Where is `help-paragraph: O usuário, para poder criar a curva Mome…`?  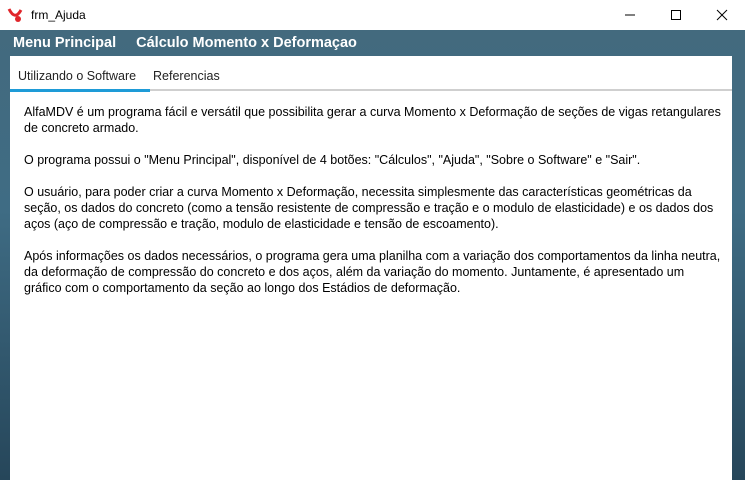 help-paragraph: O usuário, para poder criar a curva Mome… is located at coordinates (369, 208).